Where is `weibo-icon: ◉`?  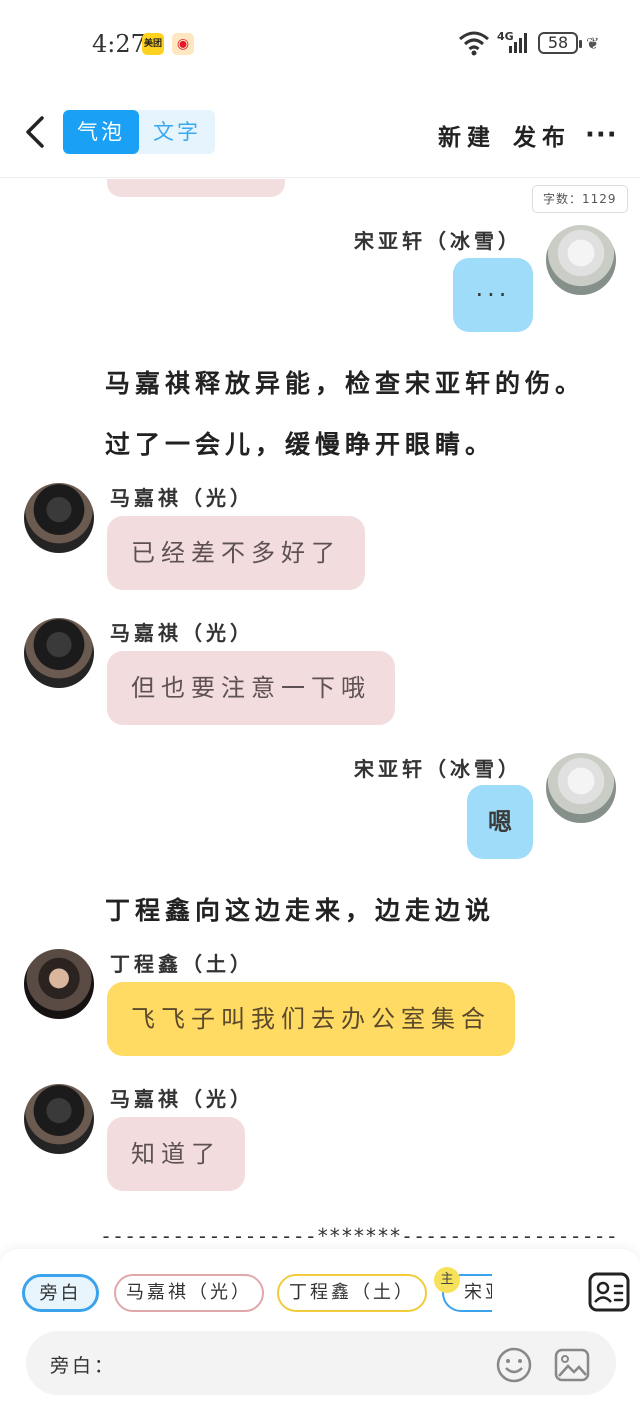 weibo-icon: ◉ is located at coordinates (183, 44).